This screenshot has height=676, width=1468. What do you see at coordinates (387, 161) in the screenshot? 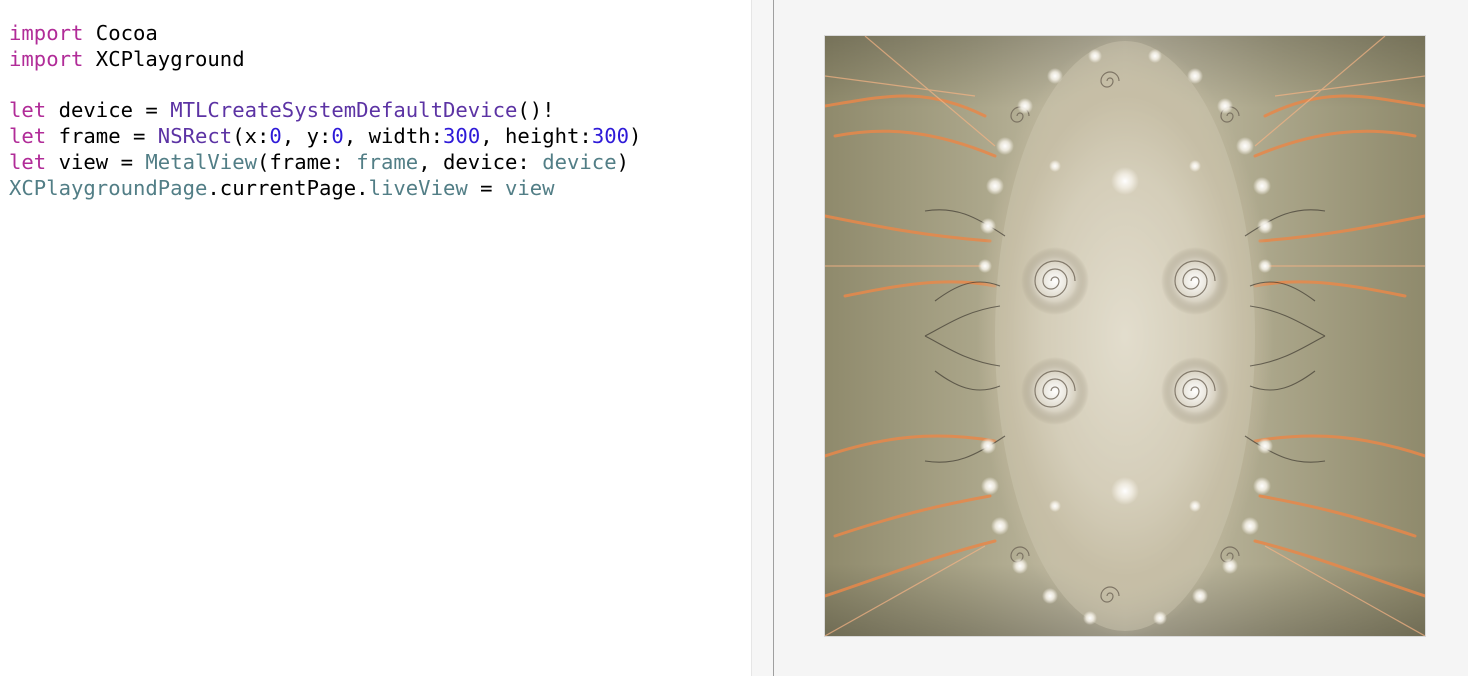
I see `code-token: frame` at bounding box center [387, 161].